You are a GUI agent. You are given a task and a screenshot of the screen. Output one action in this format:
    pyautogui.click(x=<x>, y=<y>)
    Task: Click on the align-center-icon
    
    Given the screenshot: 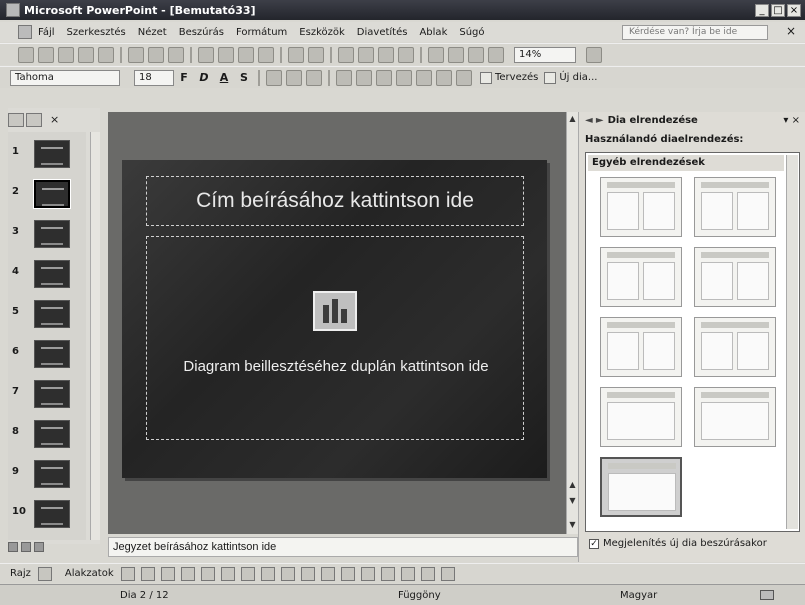 What is the action you would take?
    pyautogui.click(x=294, y=77)
    